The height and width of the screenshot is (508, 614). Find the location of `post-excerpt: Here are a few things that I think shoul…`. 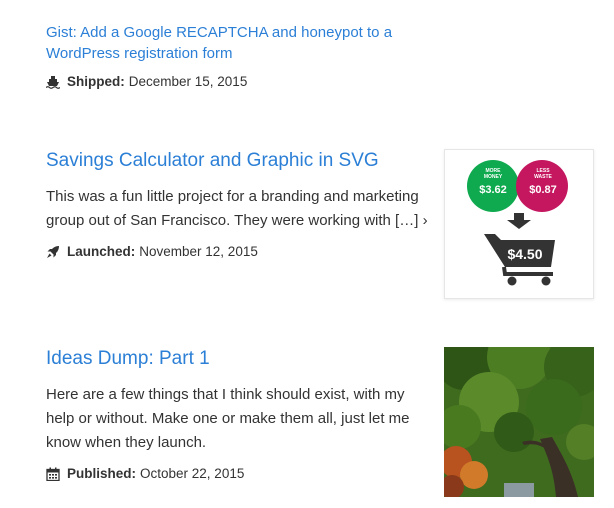

post-excerpt: Here are a few things that I think shoul… is located at coordinates (236, 419).